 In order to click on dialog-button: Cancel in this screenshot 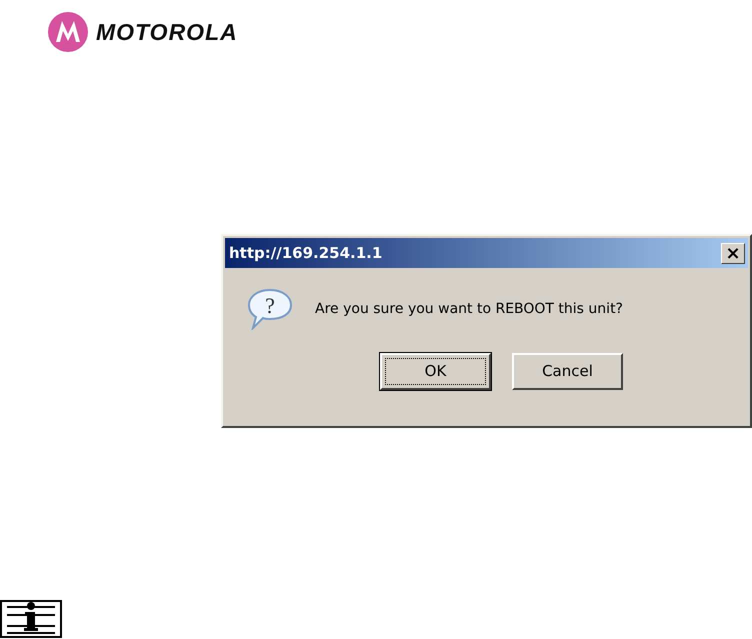, I will do `click(567, 371)`.